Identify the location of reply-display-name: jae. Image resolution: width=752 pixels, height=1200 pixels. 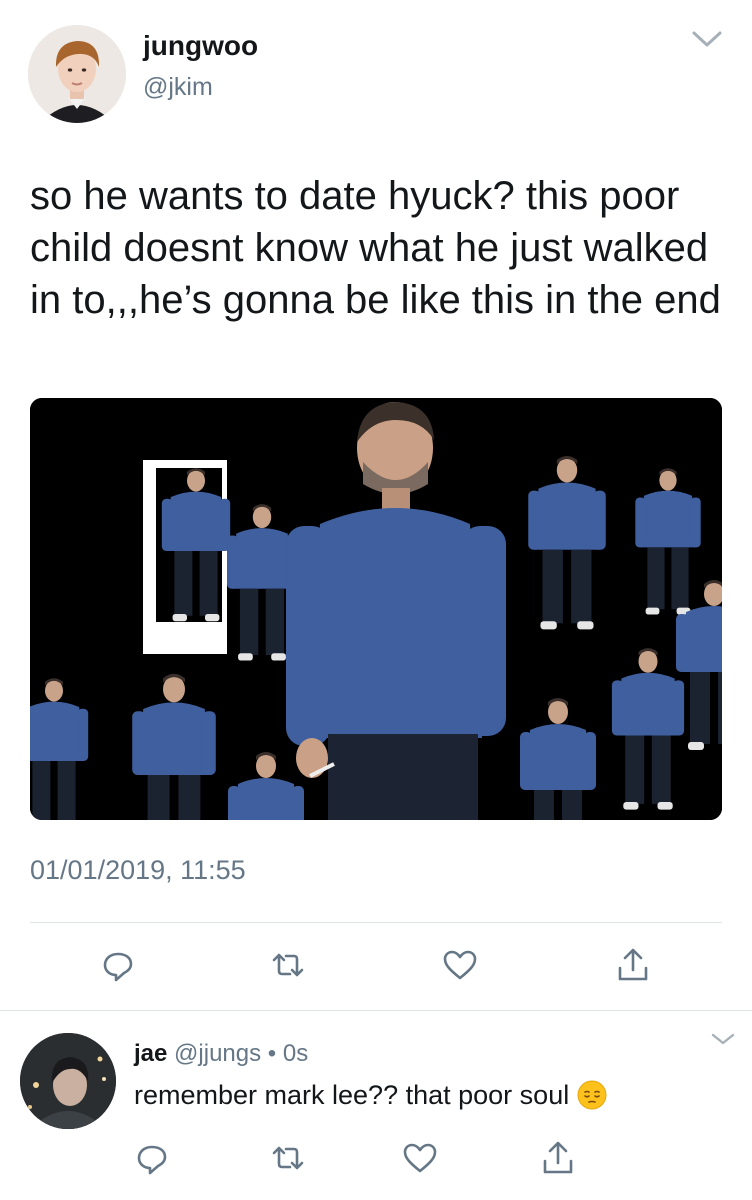
(150, 1053).